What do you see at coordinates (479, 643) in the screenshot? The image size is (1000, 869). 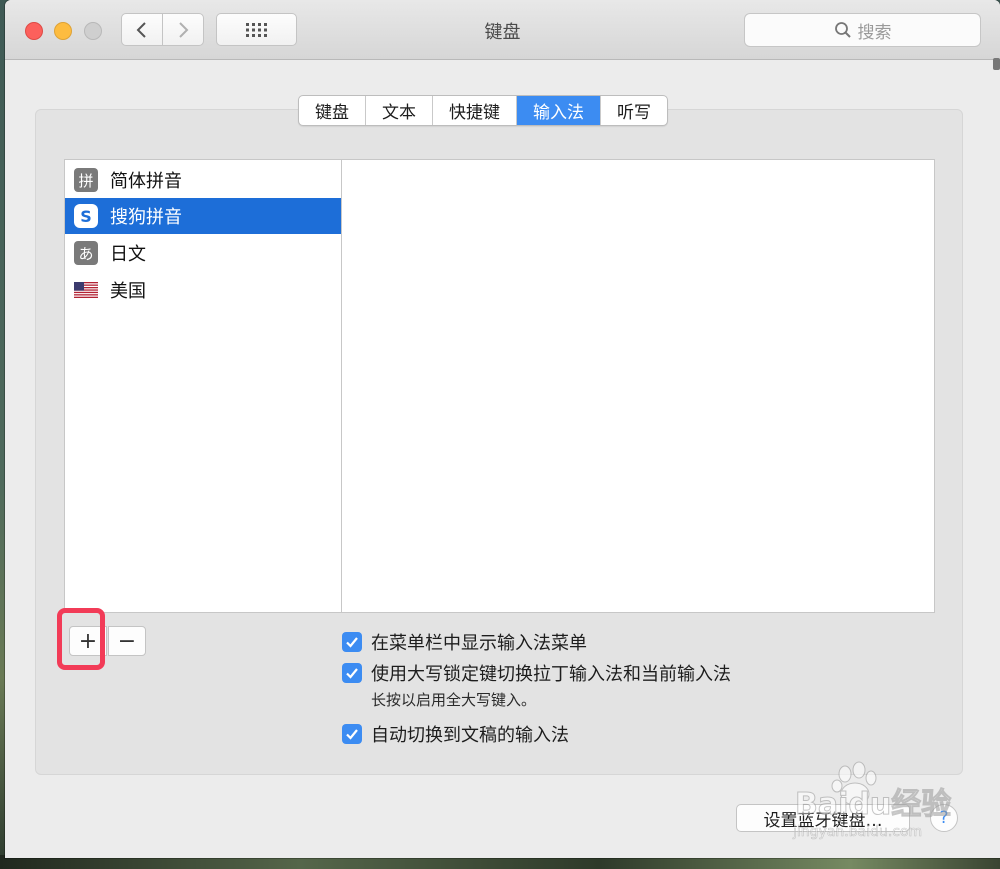 I see `show-menu-label: 在菜单栏中显示输入法菜单` at bounding box center [479, 643].